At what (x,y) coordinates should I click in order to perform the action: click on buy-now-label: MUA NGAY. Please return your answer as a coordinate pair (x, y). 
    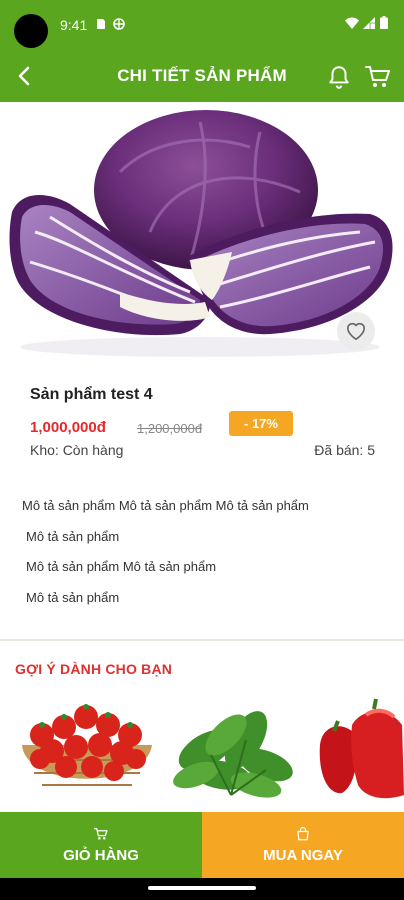
    Looking at the image, I should click on (303, 855).